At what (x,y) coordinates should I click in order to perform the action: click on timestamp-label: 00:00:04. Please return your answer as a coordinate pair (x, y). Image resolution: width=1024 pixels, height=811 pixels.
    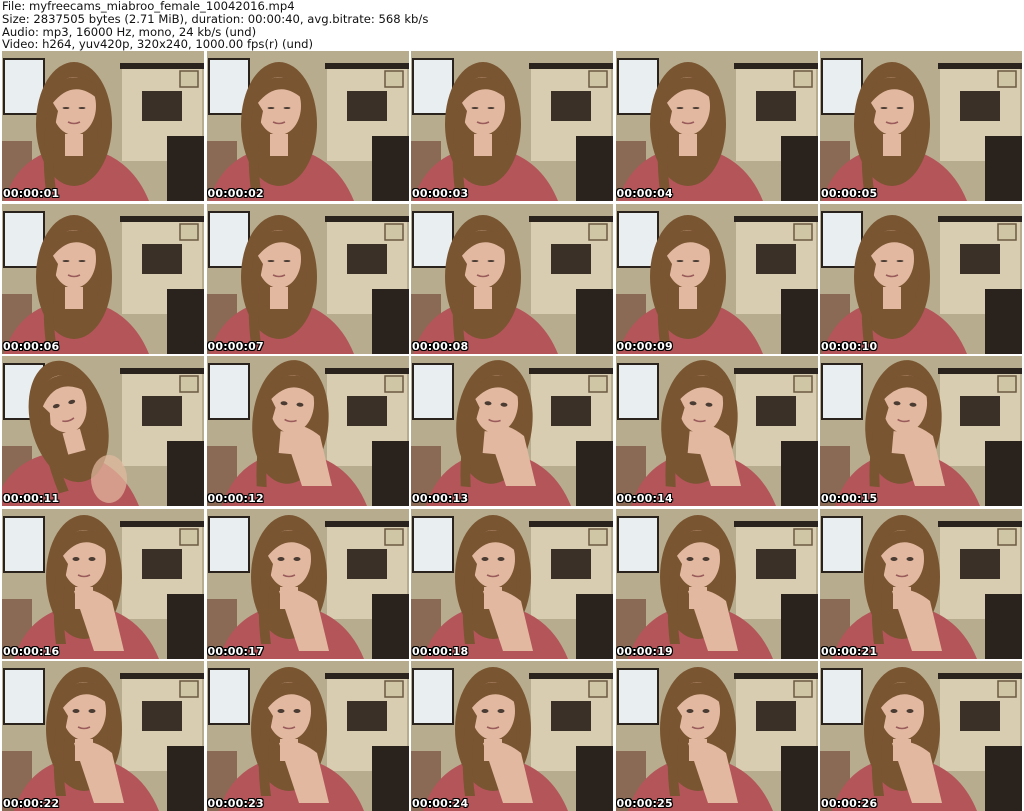
    Looking at the image, I should click on (644, 193).